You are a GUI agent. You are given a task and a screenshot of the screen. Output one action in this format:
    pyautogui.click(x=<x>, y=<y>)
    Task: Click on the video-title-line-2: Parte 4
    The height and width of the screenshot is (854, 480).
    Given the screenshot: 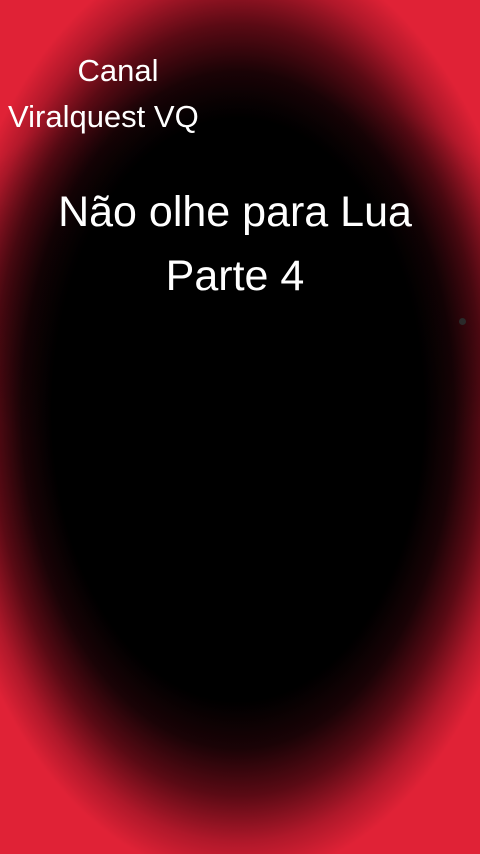 What is the action you would take?
    pyautogui.click(x=235, y=276)
    